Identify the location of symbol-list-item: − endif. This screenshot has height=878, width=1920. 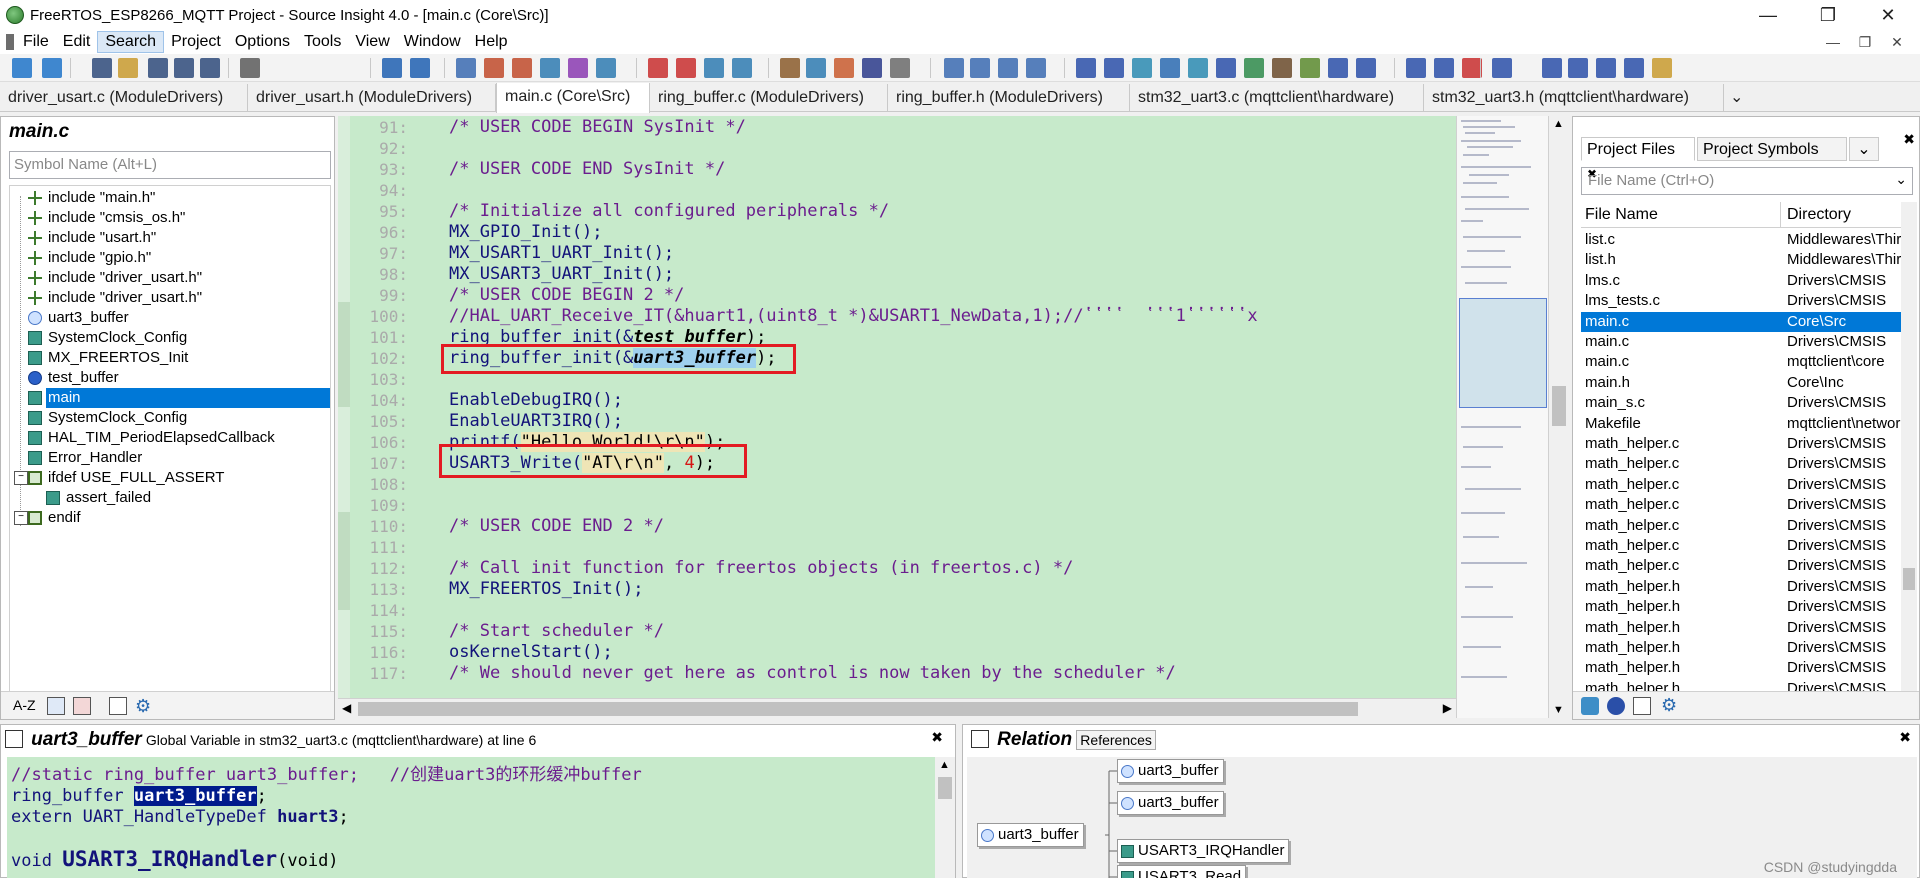
(170, 518).